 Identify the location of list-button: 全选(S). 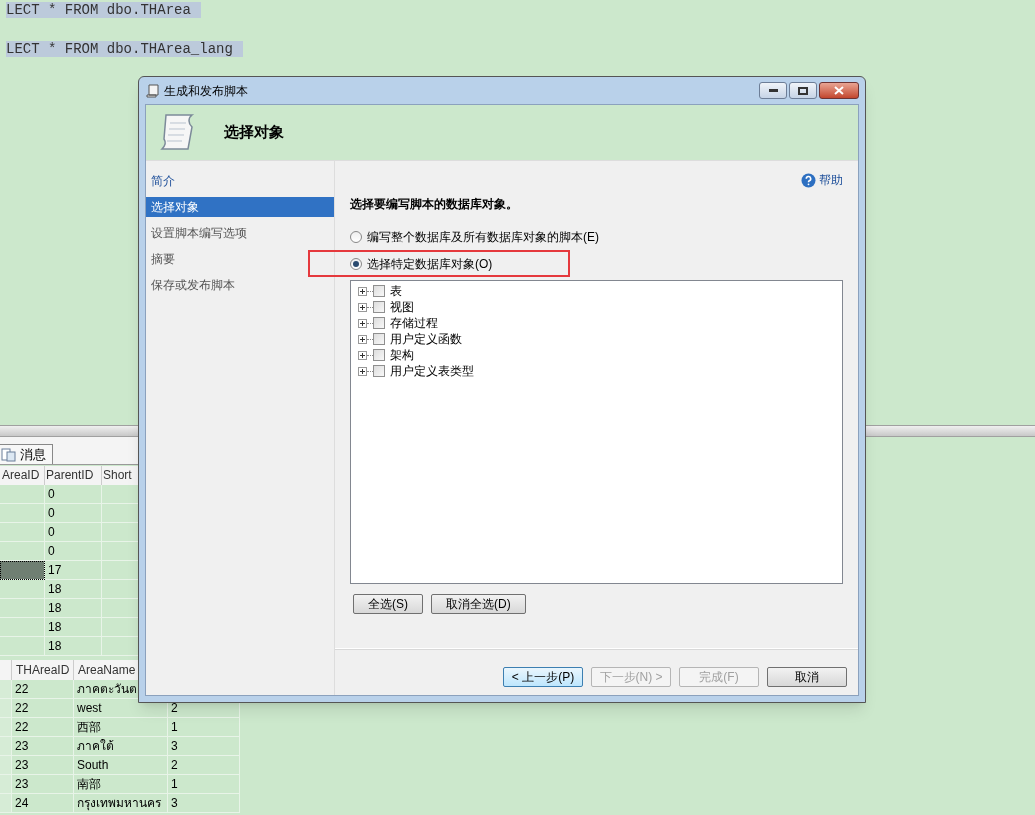
(388, 604).